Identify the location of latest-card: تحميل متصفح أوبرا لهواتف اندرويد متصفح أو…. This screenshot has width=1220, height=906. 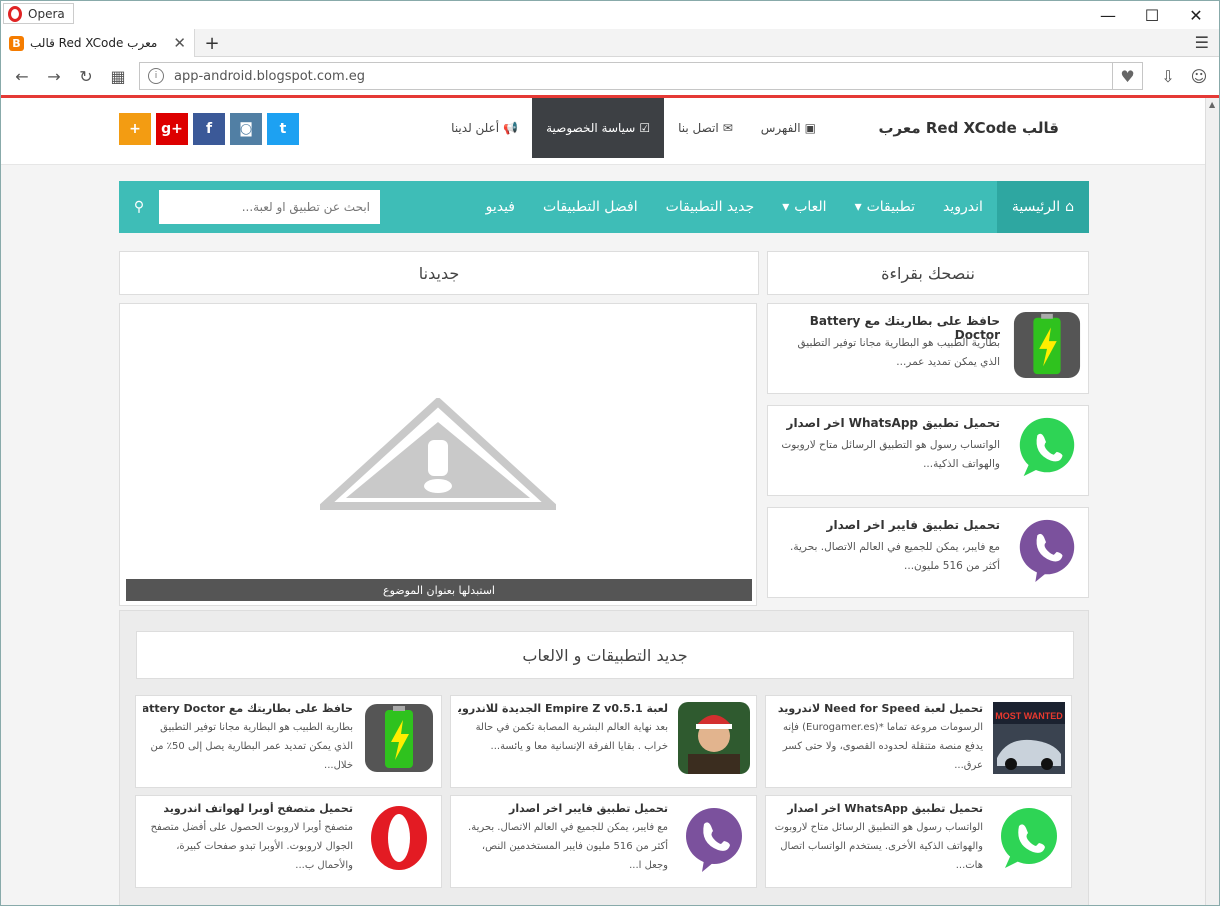
(288, 841).